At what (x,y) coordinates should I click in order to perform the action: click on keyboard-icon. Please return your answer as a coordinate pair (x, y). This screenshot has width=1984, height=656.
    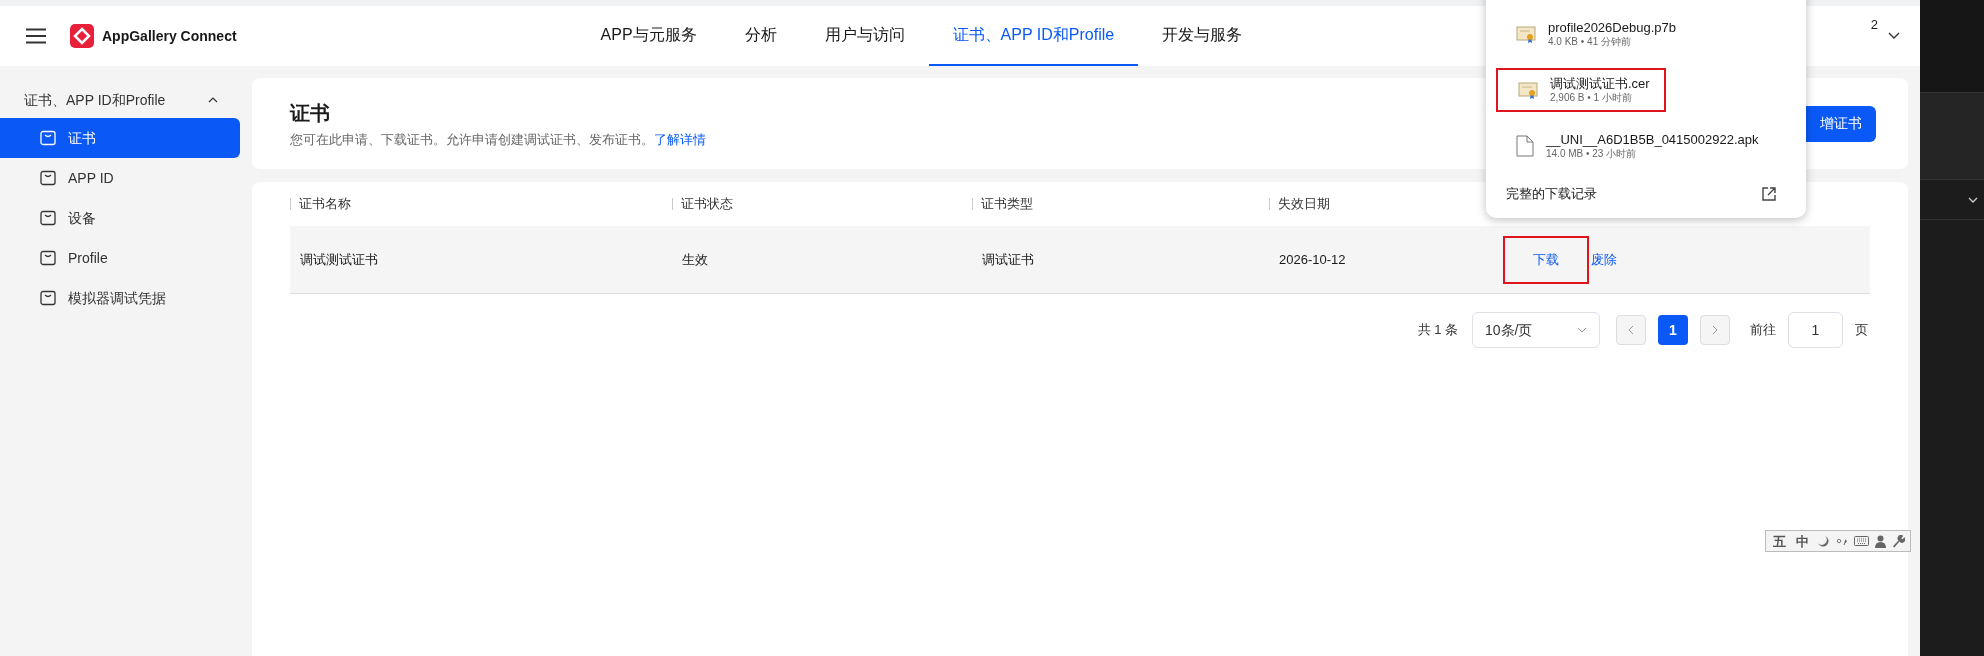
    Looking at the image, I should click on (1861, 541).